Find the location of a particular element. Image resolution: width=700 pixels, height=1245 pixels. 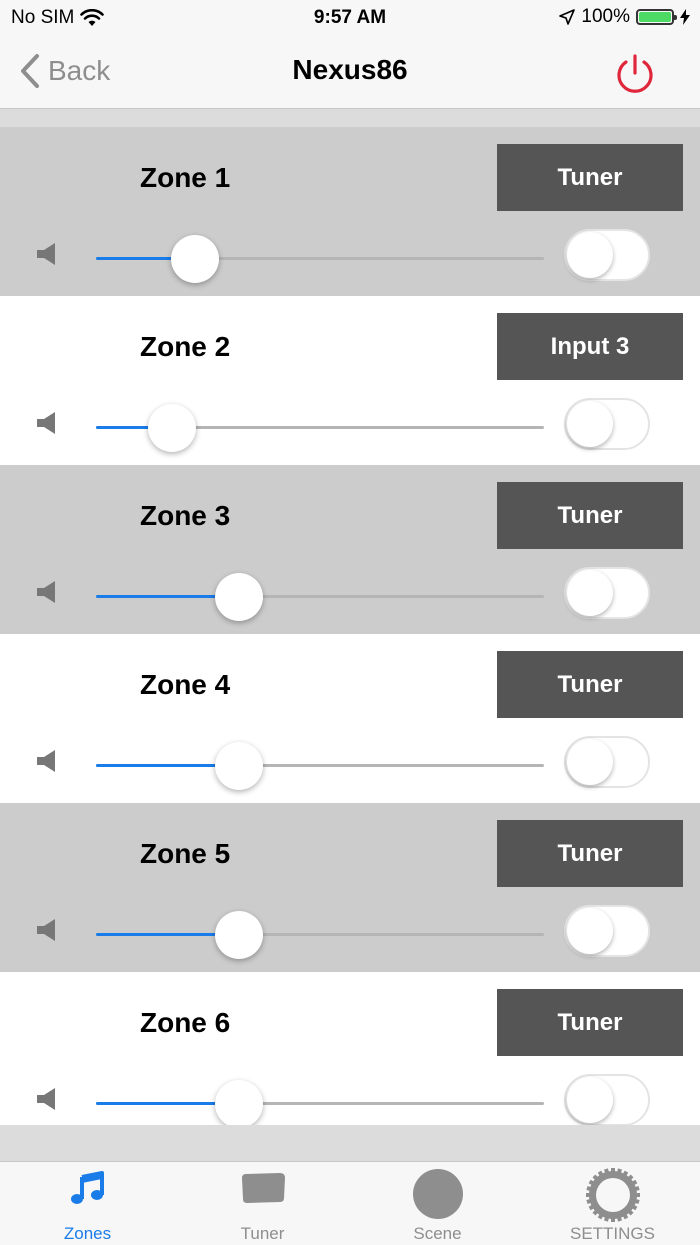

tab-label: Scene is located at coordinates (437, 1233).